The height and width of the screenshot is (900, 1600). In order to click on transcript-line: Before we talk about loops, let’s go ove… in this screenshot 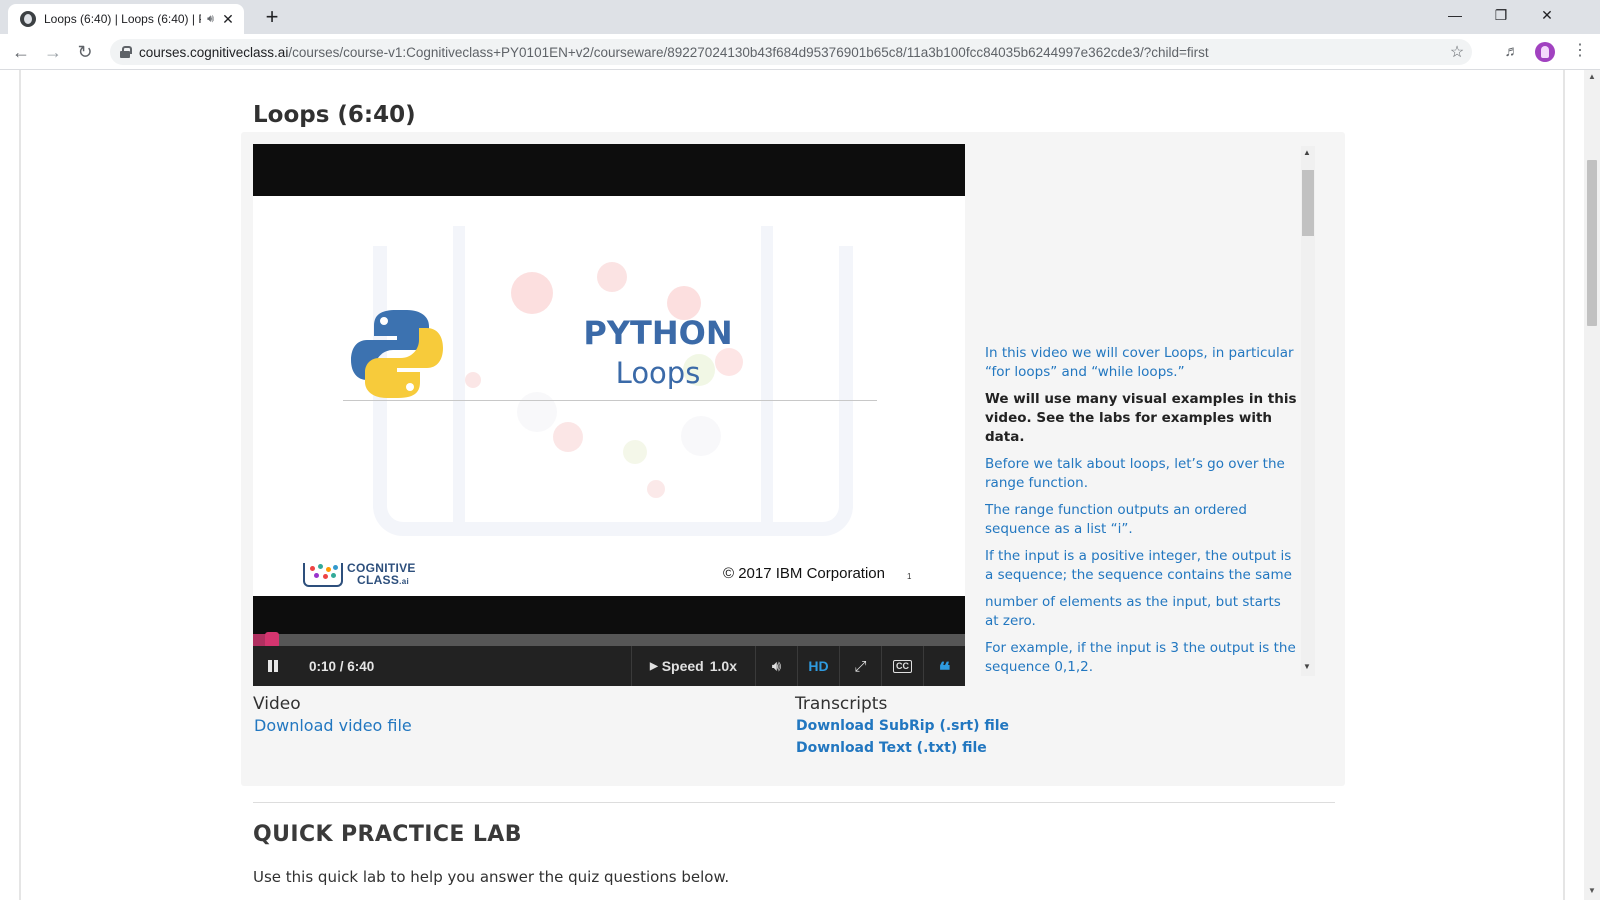, I will do `click(1141, 474)`.